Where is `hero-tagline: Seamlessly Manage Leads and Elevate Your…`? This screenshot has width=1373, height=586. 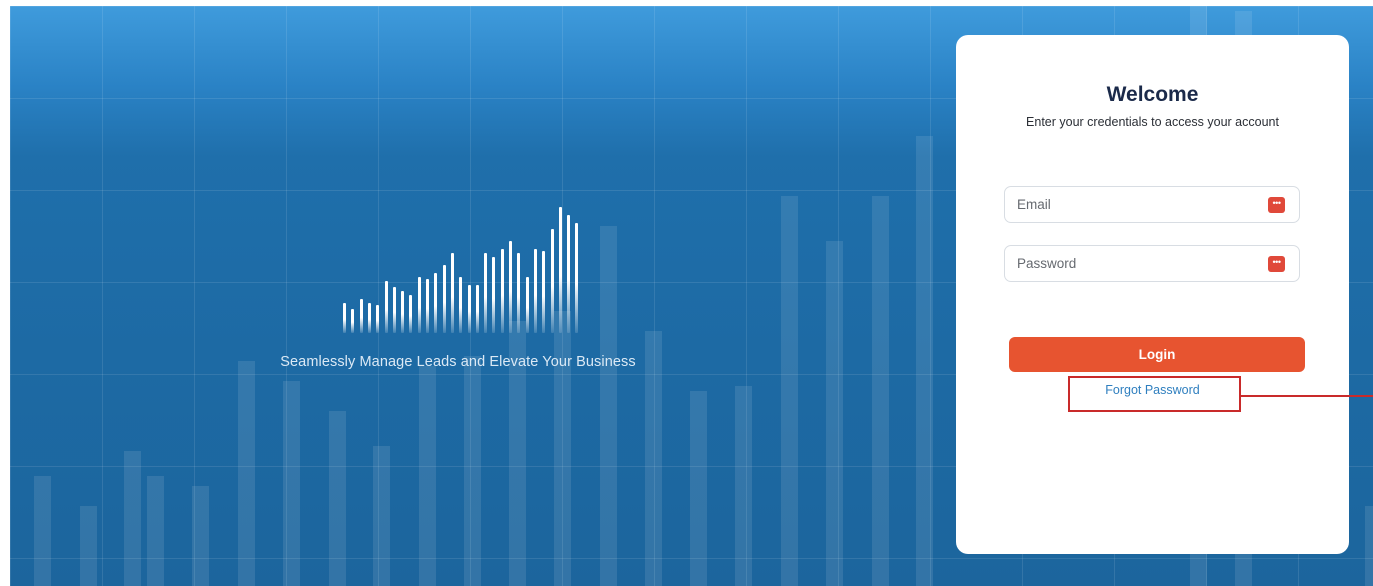 hero-tagline: Seamlessly Manage Leads and Elevate Your… is located at coordinates (458, 362).